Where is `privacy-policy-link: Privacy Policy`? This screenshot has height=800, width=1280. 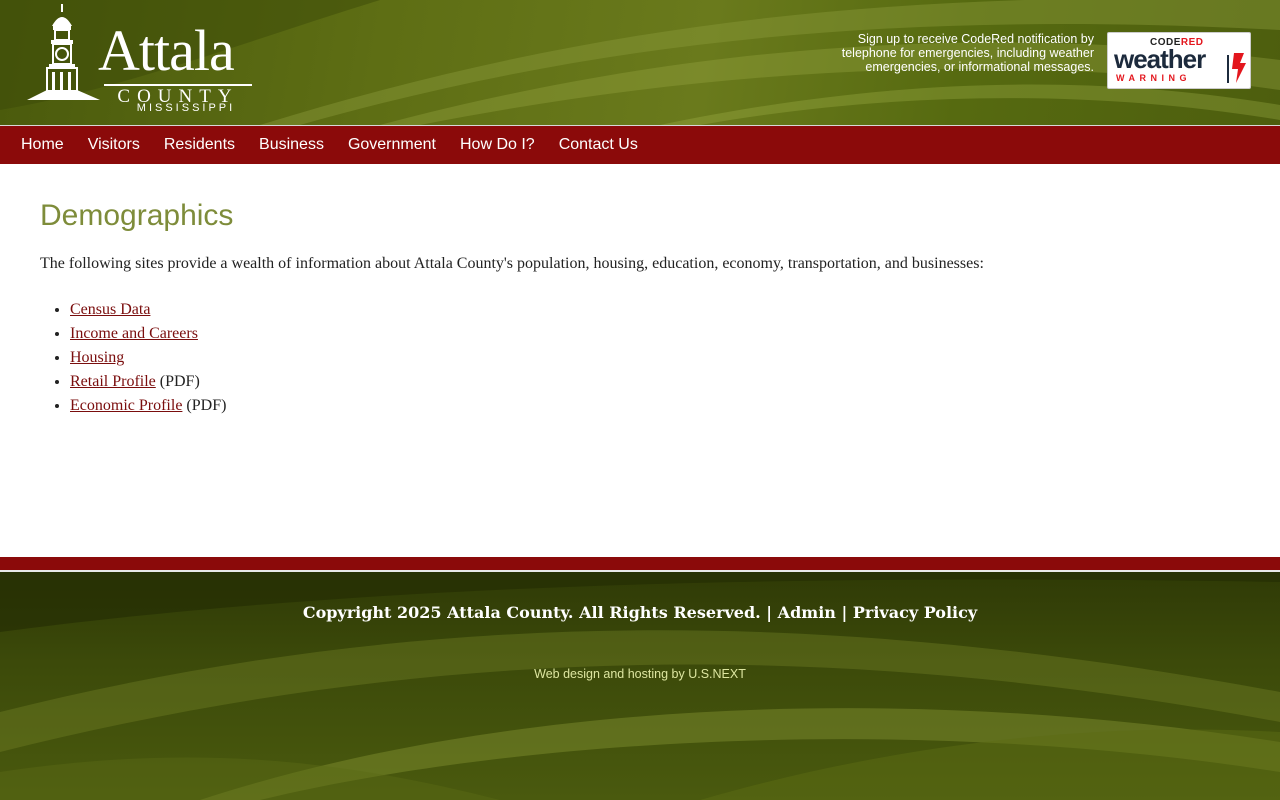
privacy-policy-link: Privacy Policy is located at coordinates (915, 612).